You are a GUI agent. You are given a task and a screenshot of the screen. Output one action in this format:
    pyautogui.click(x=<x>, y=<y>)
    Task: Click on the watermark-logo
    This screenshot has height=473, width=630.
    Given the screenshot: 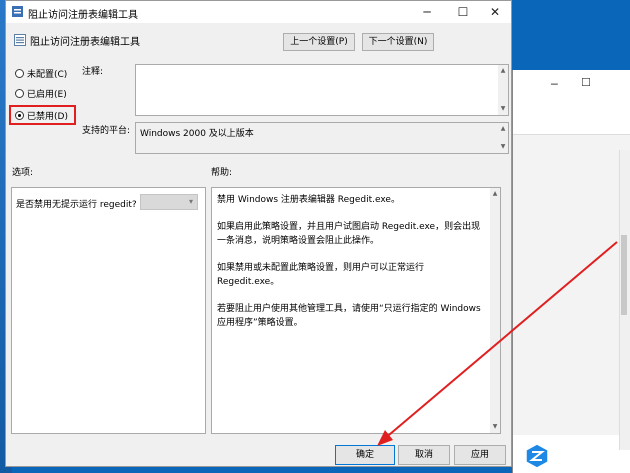 What is the action you would take?
    pyautogui.click(x=537, y=456)
    